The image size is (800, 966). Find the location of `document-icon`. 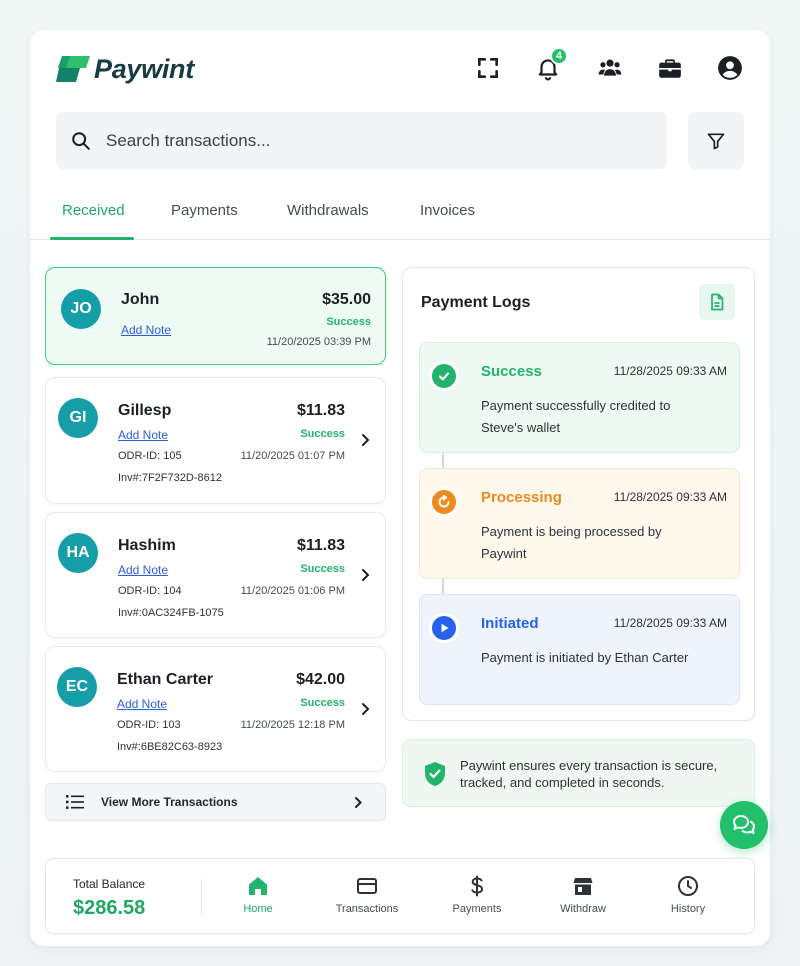

document-icon is located at coordinates (717, 302).